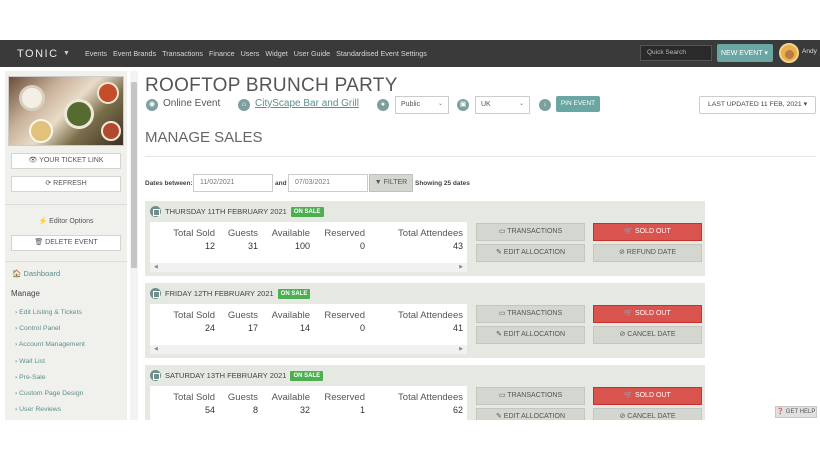  Describe the element at coordinates (383, 105) in the screenshot. I see `visibility-icon: ●` at that location.